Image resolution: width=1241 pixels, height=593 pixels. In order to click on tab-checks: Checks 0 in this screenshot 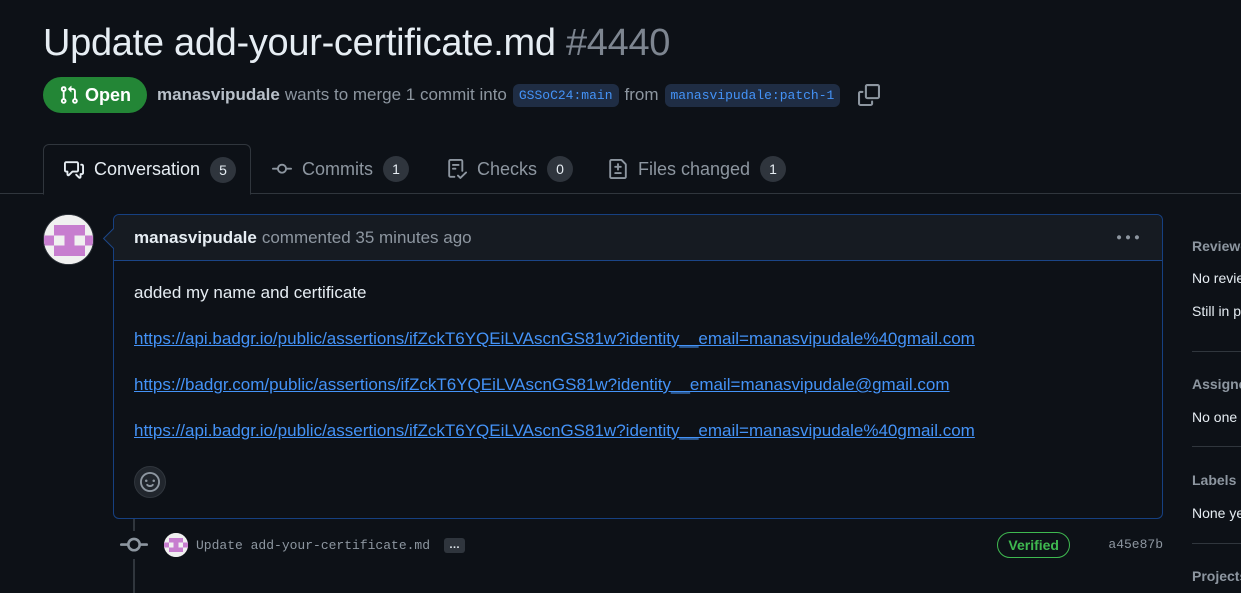, I will do `click(510, 169)`.